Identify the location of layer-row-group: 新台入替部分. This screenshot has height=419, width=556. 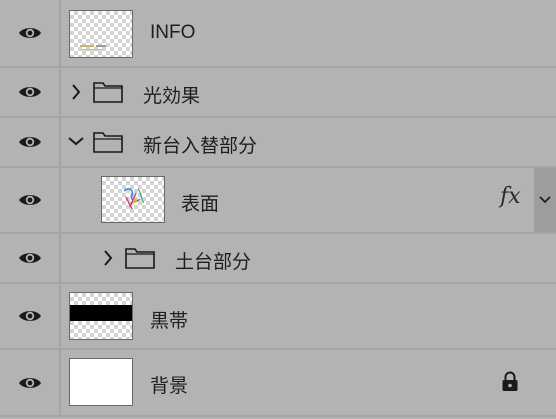
(278, 143).